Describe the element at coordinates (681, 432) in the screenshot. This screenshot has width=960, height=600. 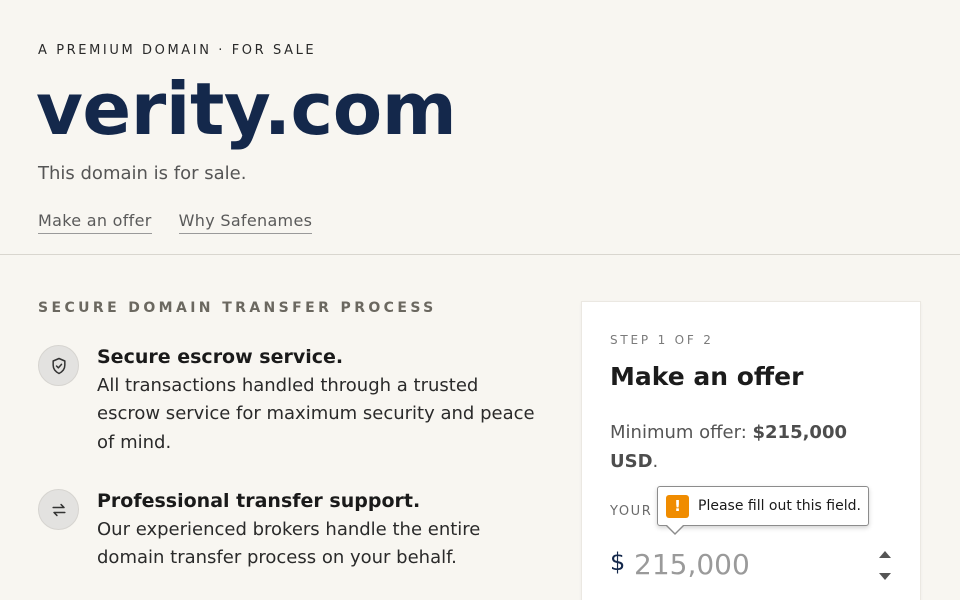
I see `min-offer-prefix: Minimum offer:` at that location.